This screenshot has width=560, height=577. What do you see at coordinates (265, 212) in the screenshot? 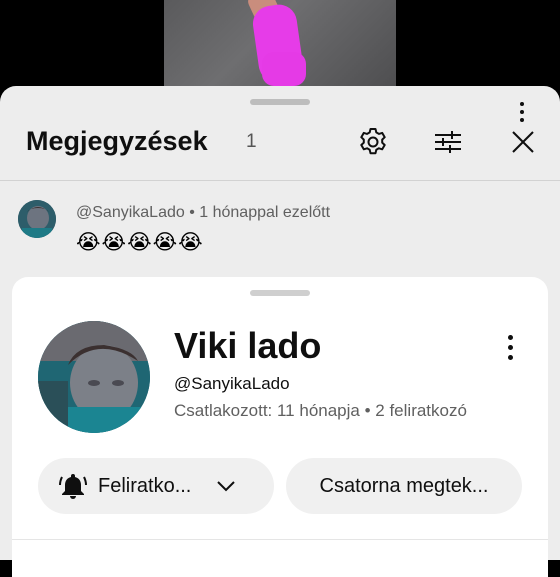
I see `comment-time: 1 hónappal ezelőtt` at bounding box center [265, 212].